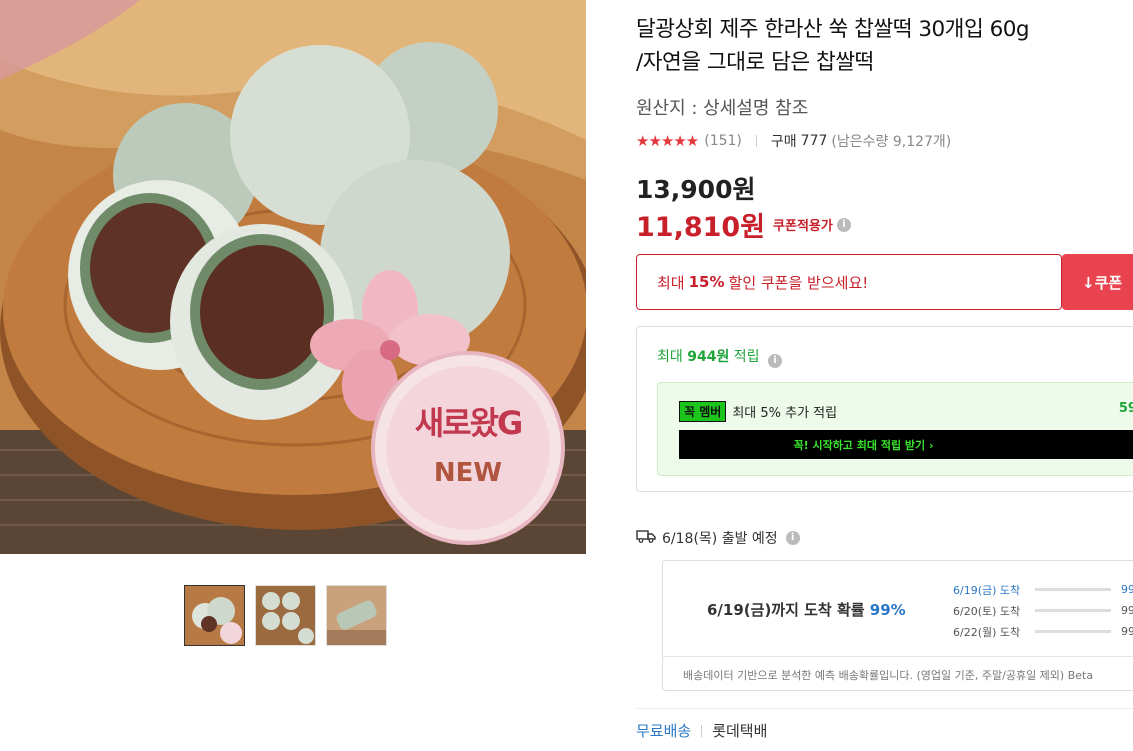 This screenshot has height=751, width=1133. What do you see at coordinates (701, 227) in the screenshot?
I see `sale-price: 11,810원` at bounding box center [701, 227].